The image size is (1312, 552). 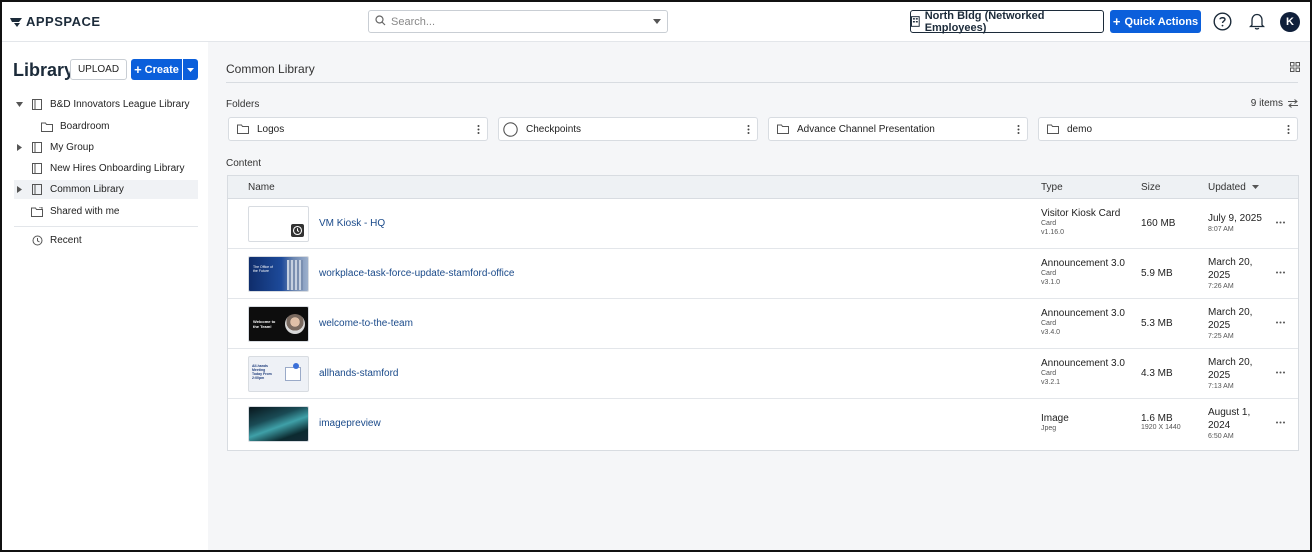 What do you see at coordinates (106, 189) in the screenshot?
I see `sidebar-item-common-library: Common Library` at bounding box center [106, 189].